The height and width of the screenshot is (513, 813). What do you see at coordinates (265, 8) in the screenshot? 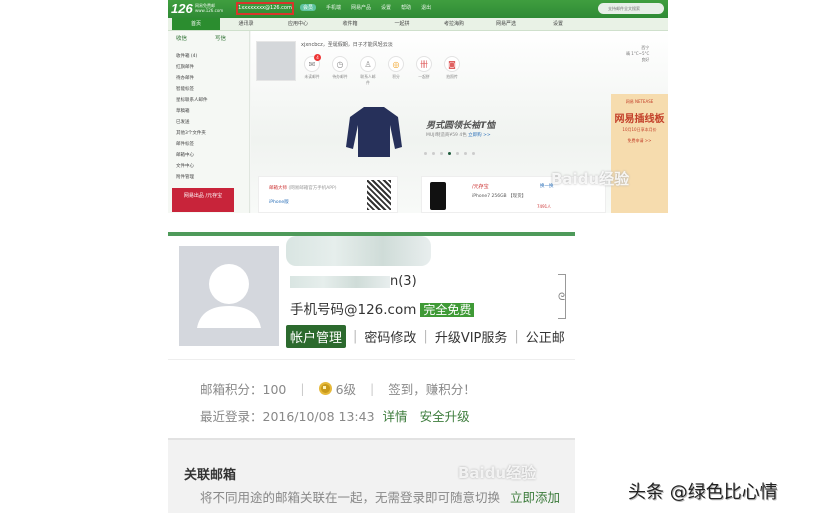
I see `account-address: 1xxxxxxxx@126.com` at bounding box center [265, 8].